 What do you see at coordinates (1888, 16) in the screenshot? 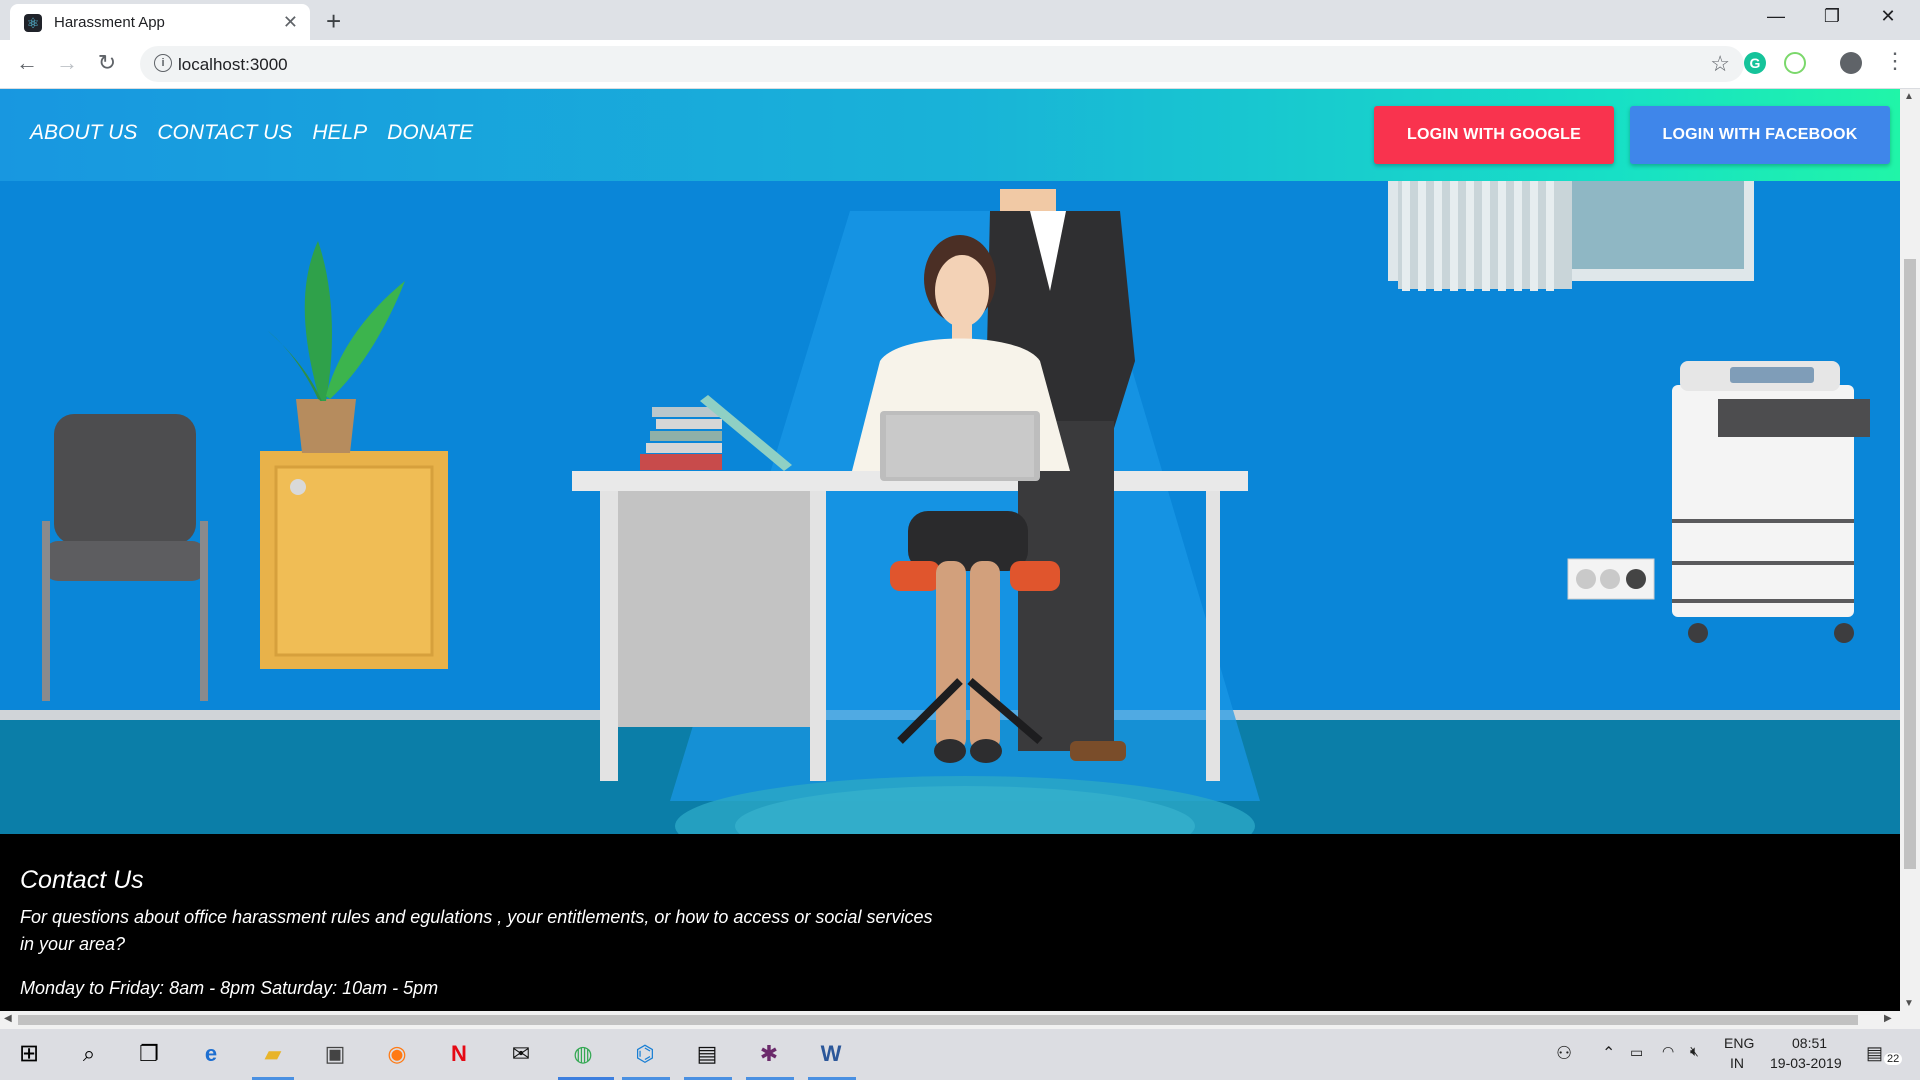
I see `close-window-icon: ✕` at bounding box center [1888, 16].